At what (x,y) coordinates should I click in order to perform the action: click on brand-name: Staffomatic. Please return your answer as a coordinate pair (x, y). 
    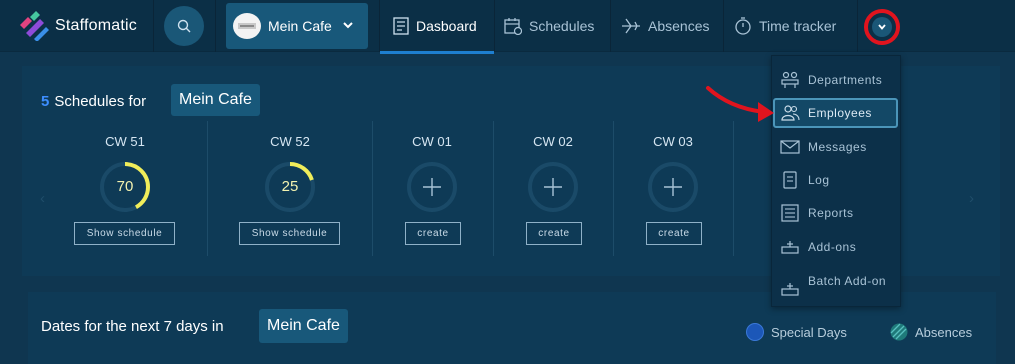
    Looking at the image, I should click on (96, 26).